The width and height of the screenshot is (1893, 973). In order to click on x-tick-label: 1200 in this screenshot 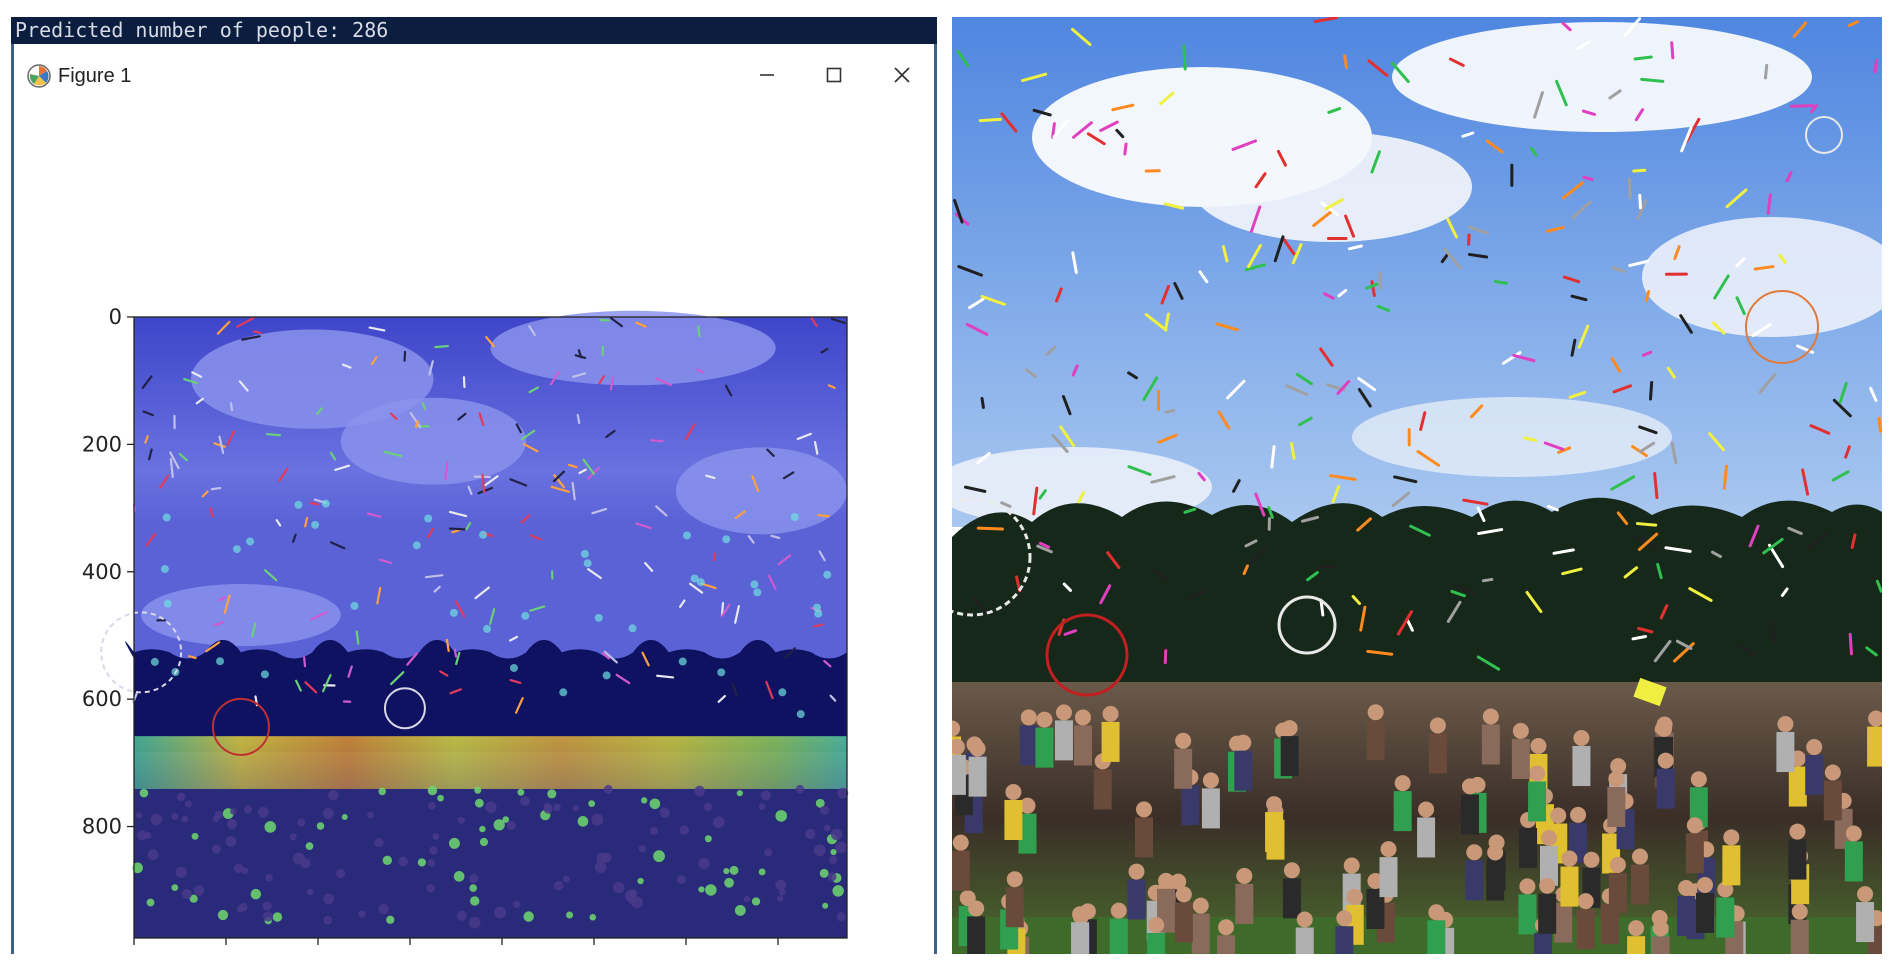, I will do `click(685, 953)`.